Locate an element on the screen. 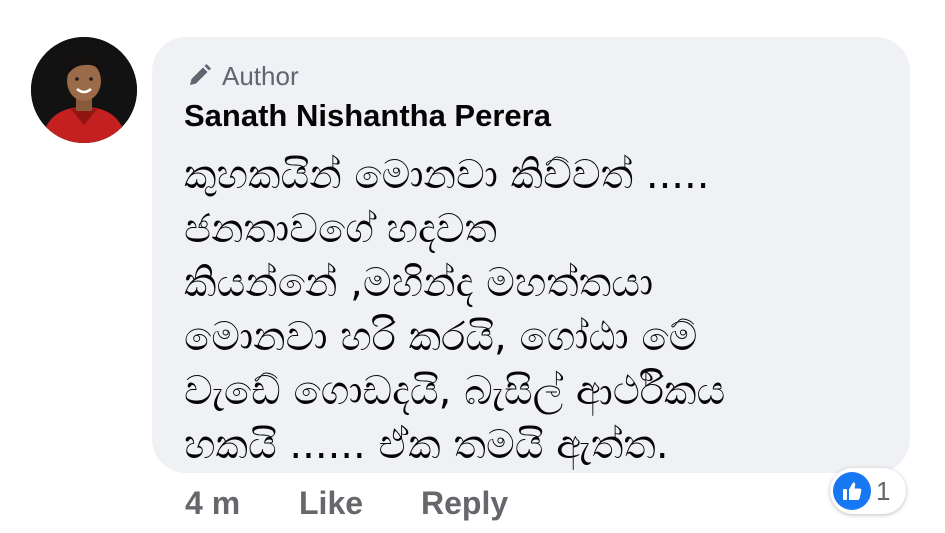 The width and height of the screenshot is (945, 533). reaction-count: 1 is located at coordinates (883, 491).